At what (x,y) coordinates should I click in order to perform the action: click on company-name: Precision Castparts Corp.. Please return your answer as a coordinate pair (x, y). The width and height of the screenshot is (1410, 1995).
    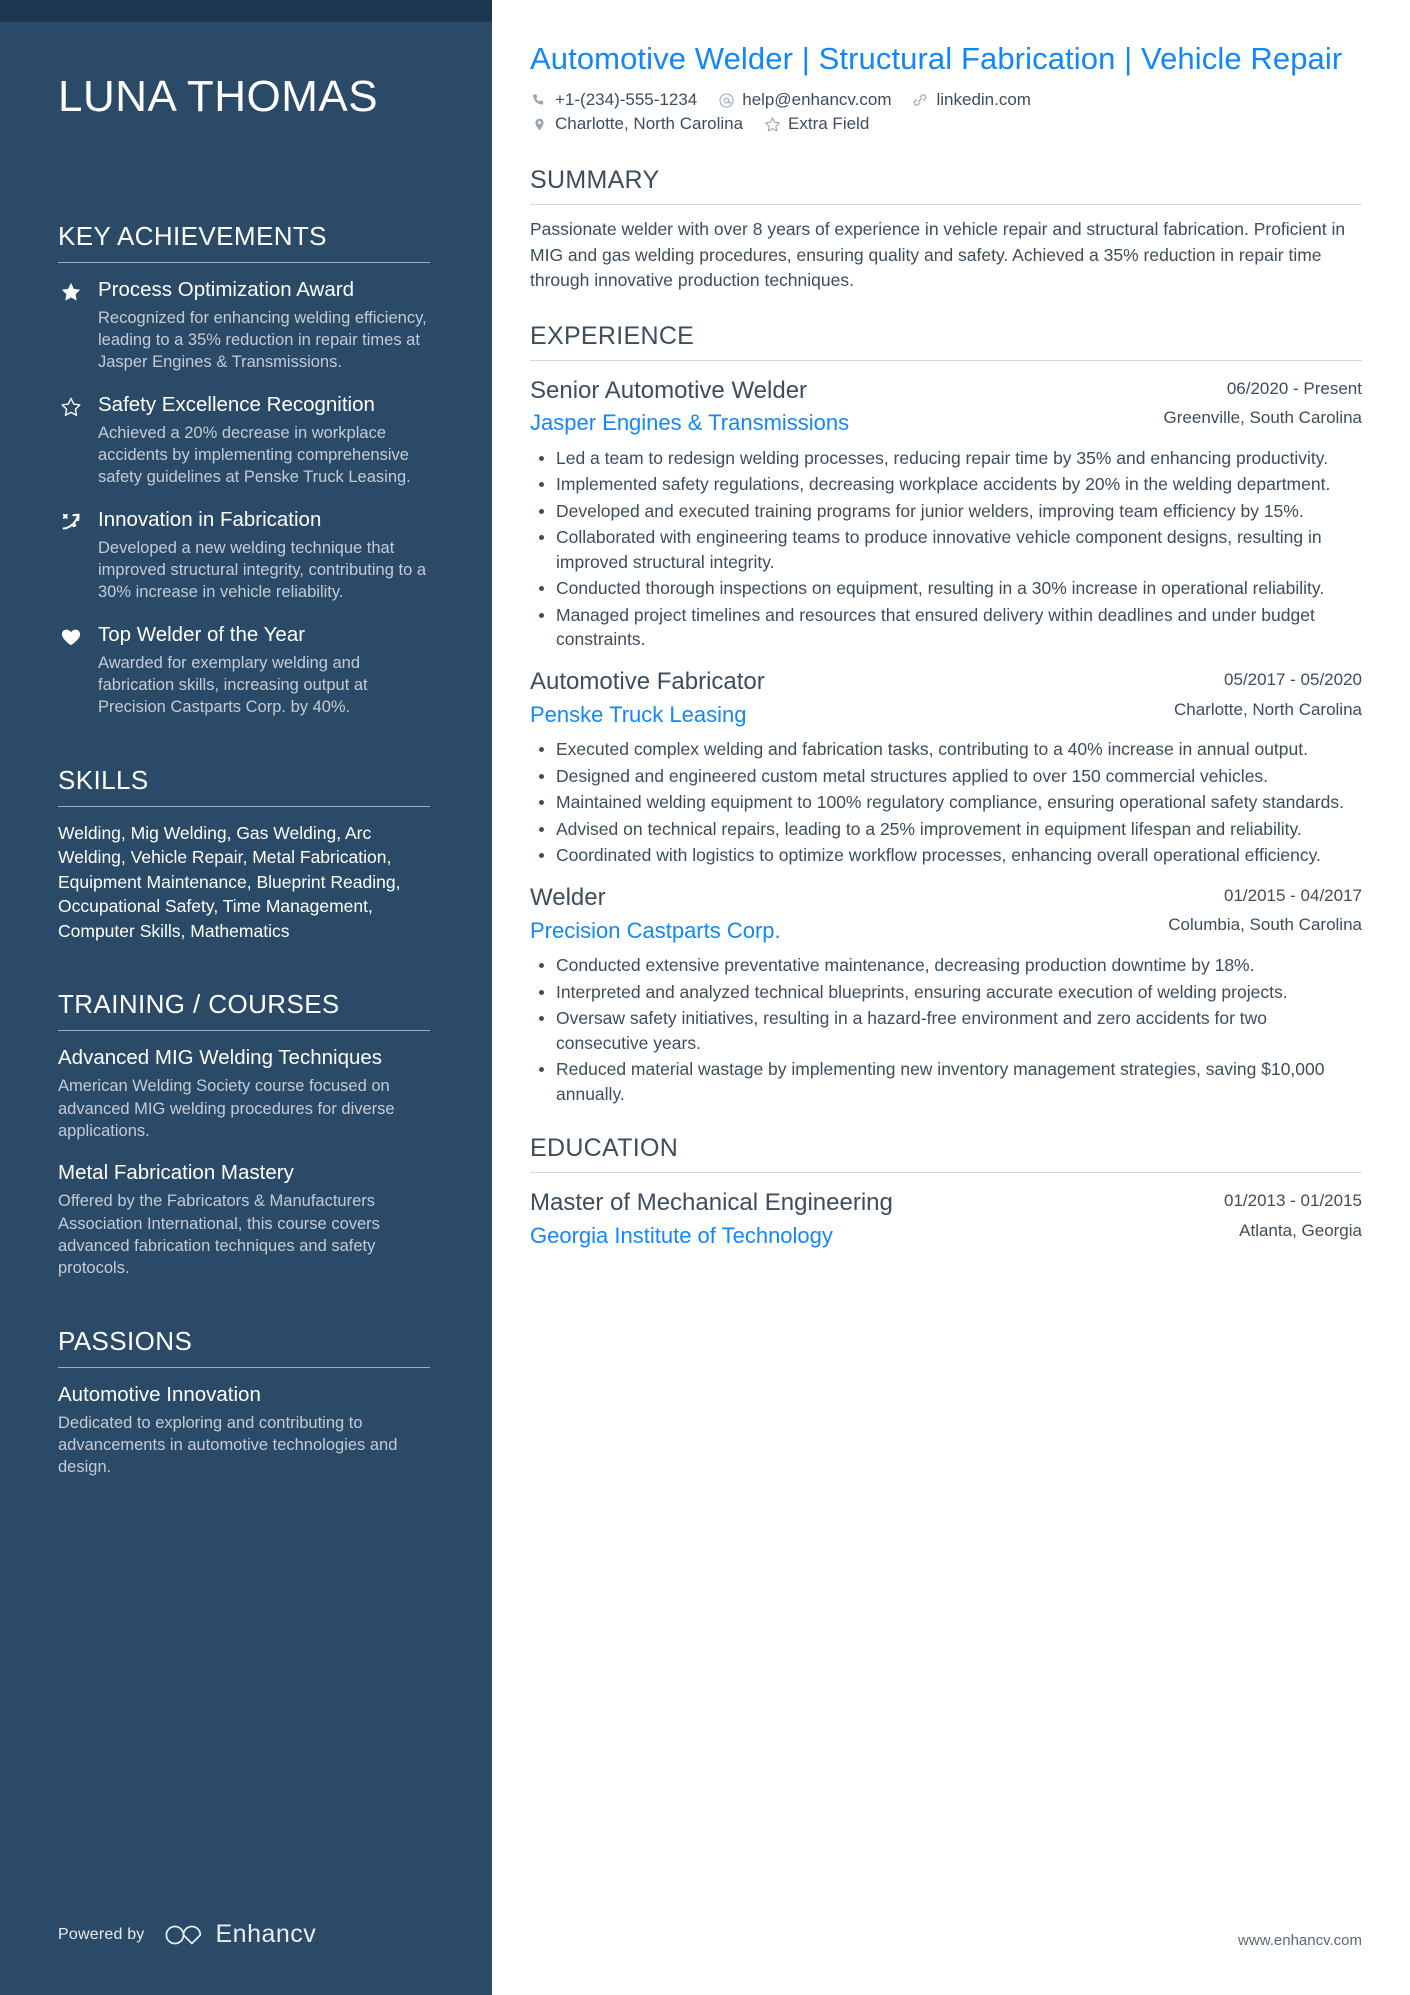
    Looking at the image, I should click on (840, 931).